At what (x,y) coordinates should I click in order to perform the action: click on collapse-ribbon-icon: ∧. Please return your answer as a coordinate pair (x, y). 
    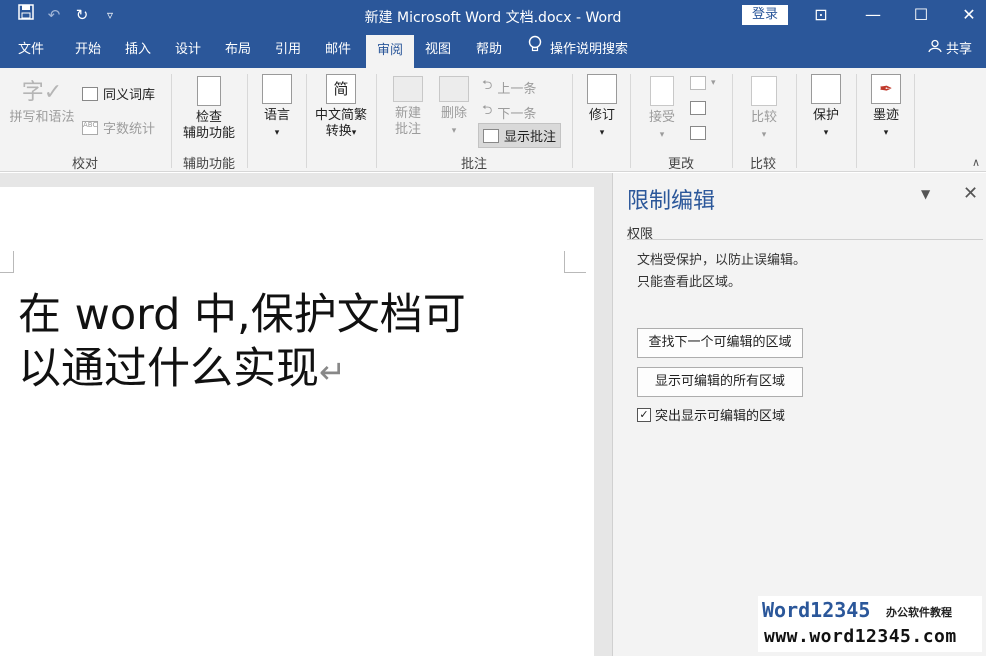
    Looking at the image, I should click on (976, 162).